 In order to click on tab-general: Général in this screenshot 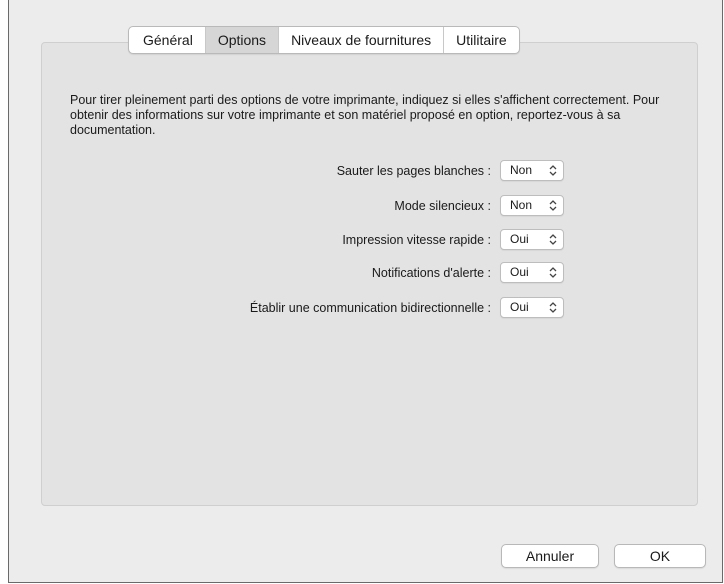, I will do `click(167, 40)`.